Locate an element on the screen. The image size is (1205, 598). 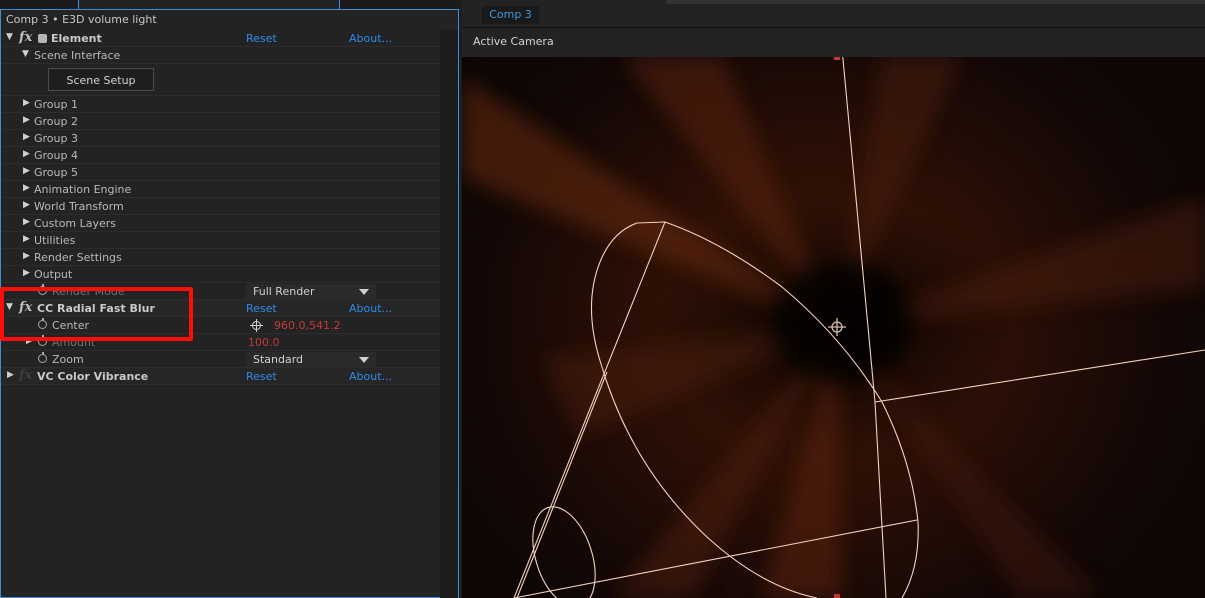
group-label: Group 2 is located at coordinates (56, 121).